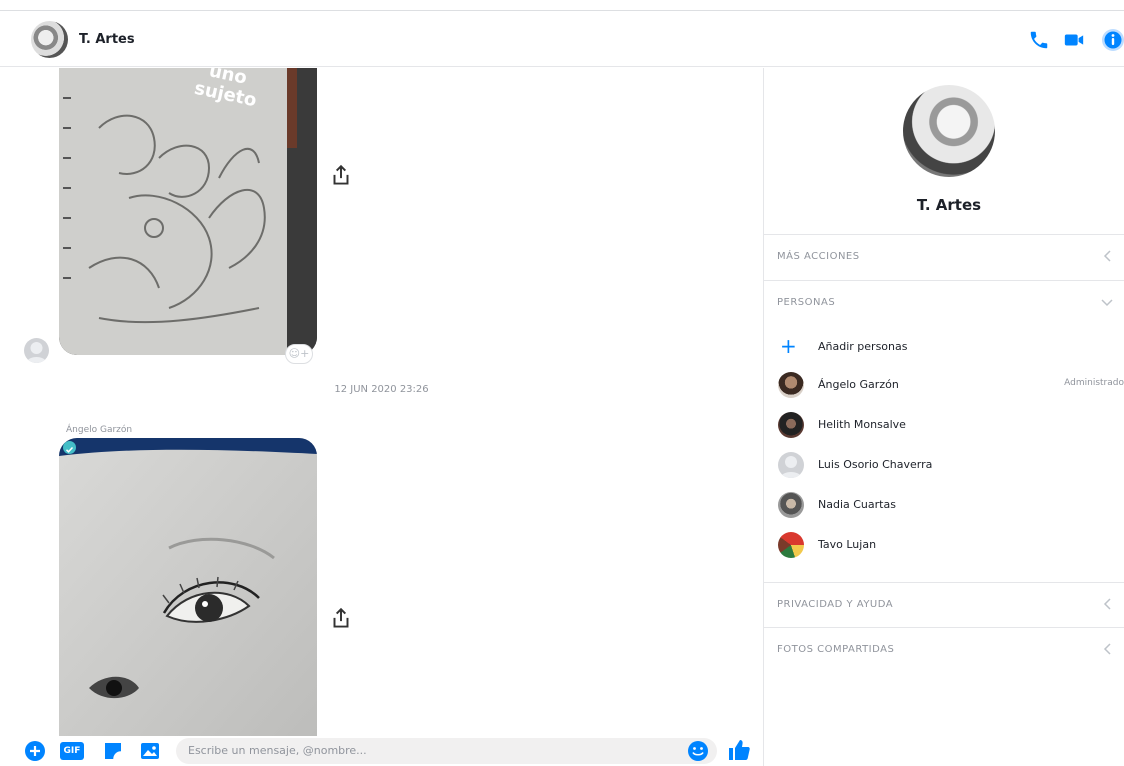 This screenshot has height=766, width=1124. Describe the element at coordinates (835, 604) in the screenshot. I see `section-label: PRIVACIDAD Y AYUDA` at that location.